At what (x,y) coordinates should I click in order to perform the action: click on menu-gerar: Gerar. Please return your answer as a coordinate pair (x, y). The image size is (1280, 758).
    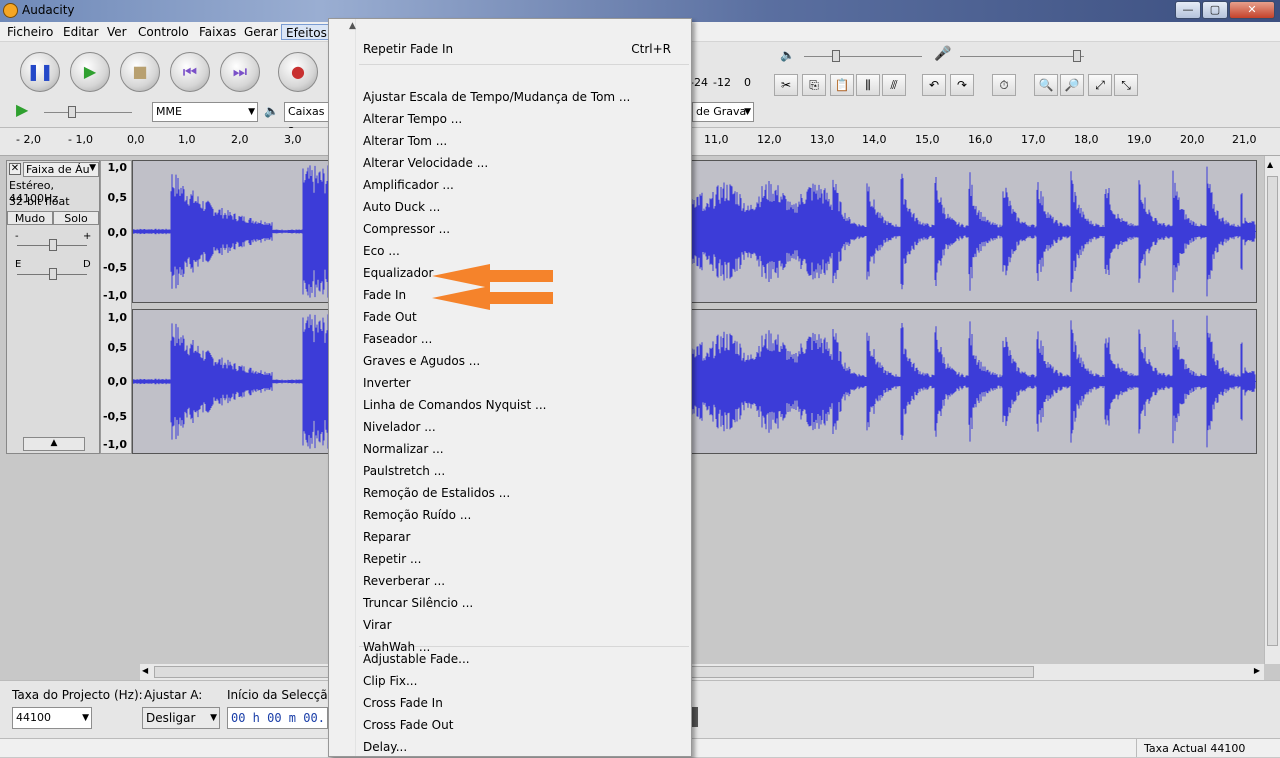
    Looking at the image, I should click on (261, 32).